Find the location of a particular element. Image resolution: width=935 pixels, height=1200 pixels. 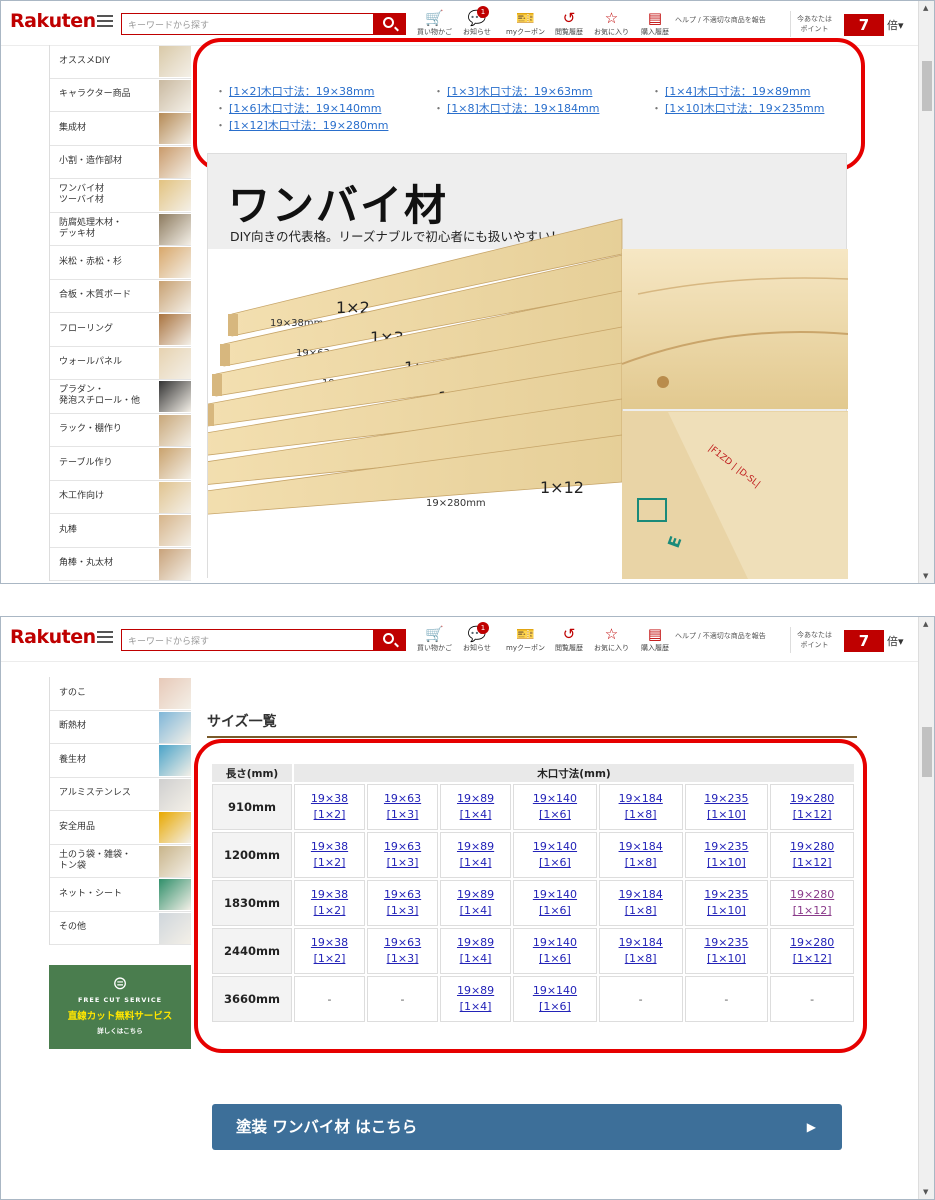

type-text: [1×12] is located at coordinates (812, 910).